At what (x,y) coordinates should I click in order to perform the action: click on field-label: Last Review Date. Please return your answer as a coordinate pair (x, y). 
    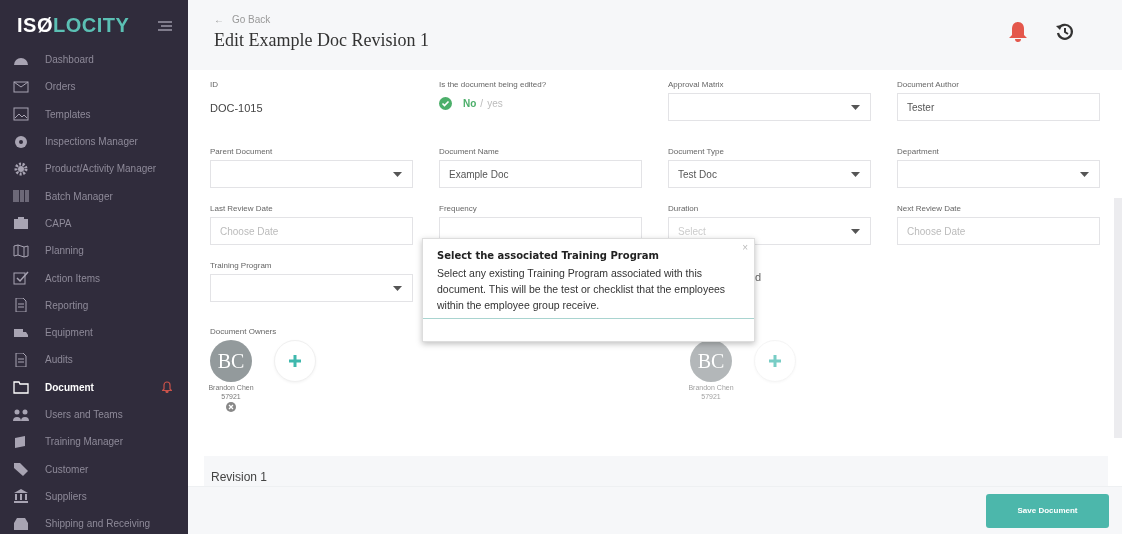
    Looking at the image, I should click on (242, 208).